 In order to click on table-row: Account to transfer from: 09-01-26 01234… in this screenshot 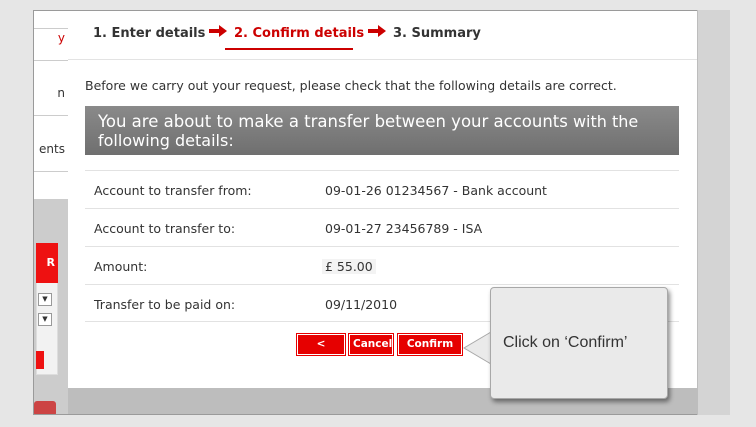, I will do `click(382, 189)`.